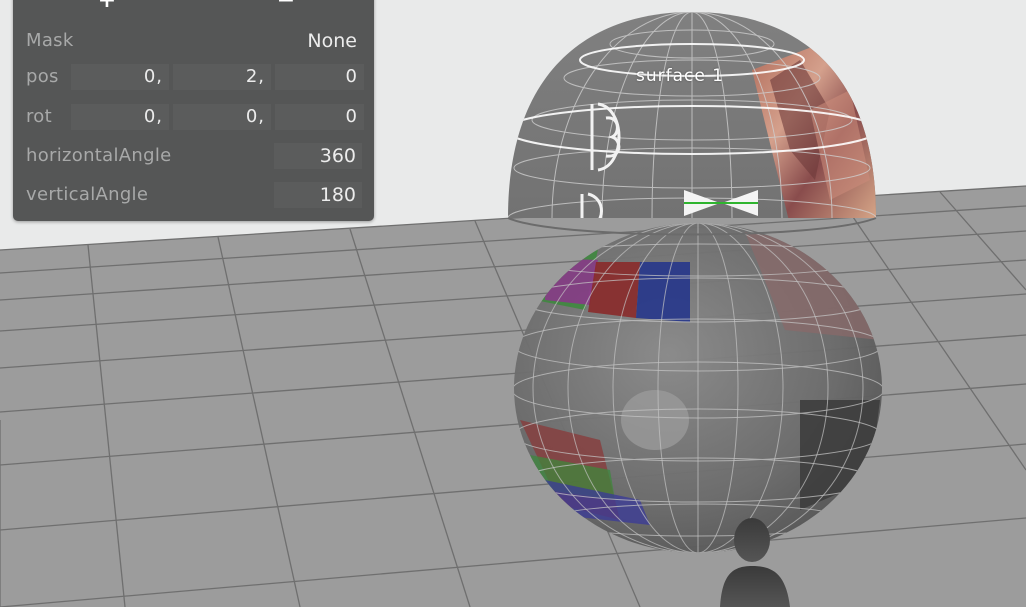  What do you see at coordinates (193, 195) in the screenshot?
I see `vertical-angle-row: verticalAngle 180` at bounding box center [193, 195].